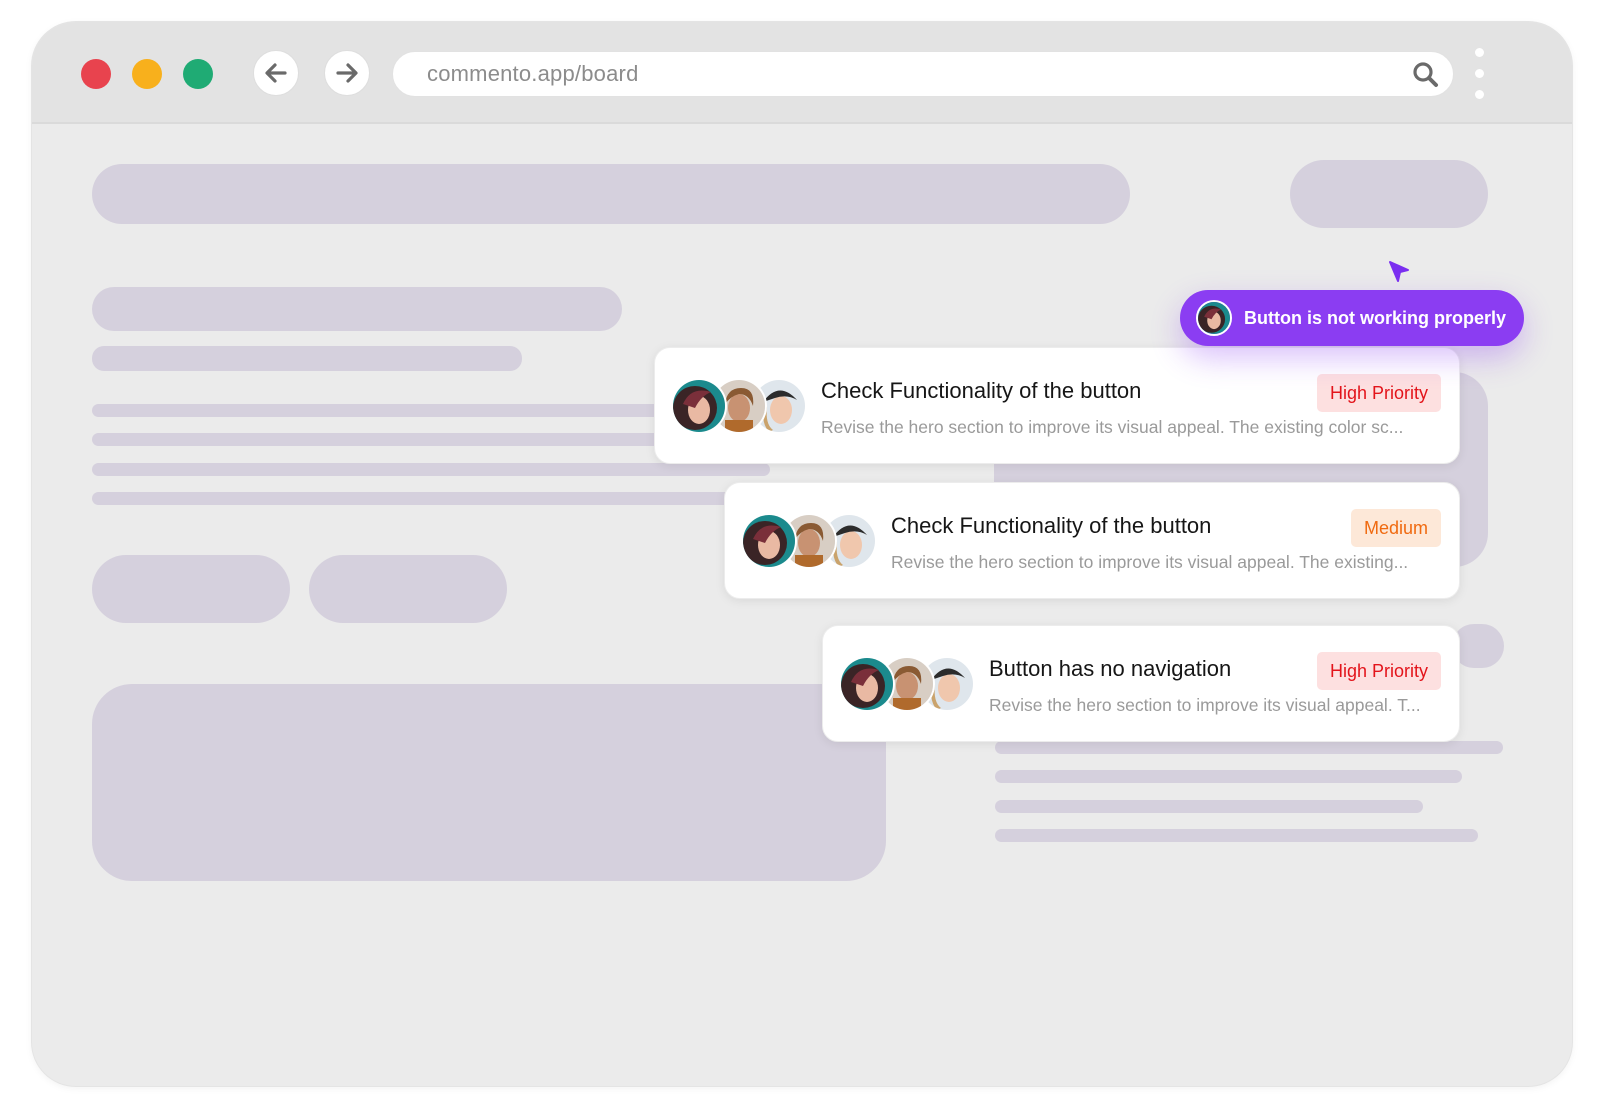  Describe the element at coordinates (489, 782) in the screenshot. I see `image-skeleton` at that location.